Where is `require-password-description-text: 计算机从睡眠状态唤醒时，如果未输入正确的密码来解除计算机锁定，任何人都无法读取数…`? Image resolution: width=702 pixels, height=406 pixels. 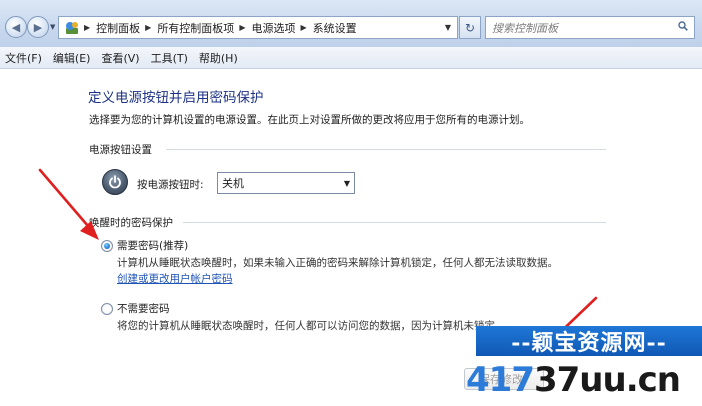 require-password-description-text: 计算机从睡眠状态唤醒时，如果未输入正确的密码来解除计算机锁定，任何人都无法读取数… is located at coordinates (337, 263).